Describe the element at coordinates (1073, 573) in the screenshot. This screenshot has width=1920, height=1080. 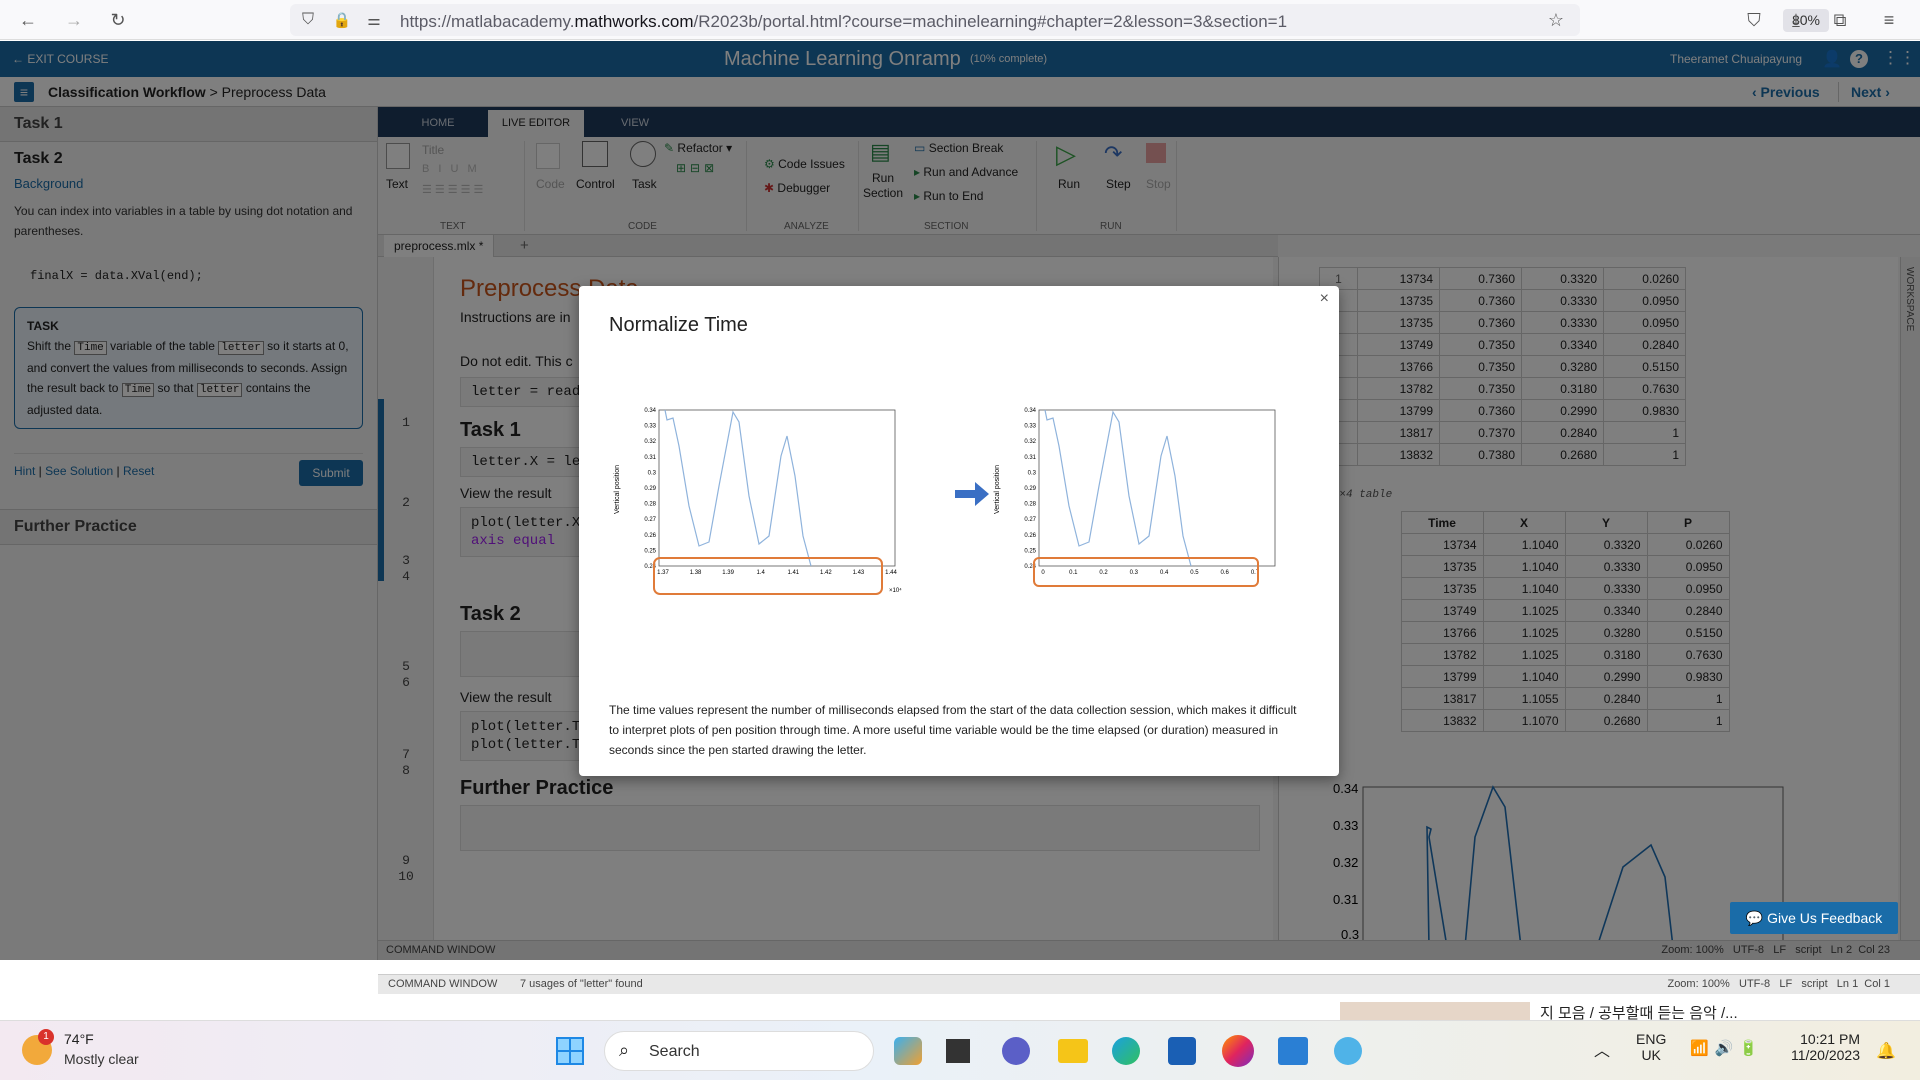
I see `axis-tick-label: 0.1` at that location.